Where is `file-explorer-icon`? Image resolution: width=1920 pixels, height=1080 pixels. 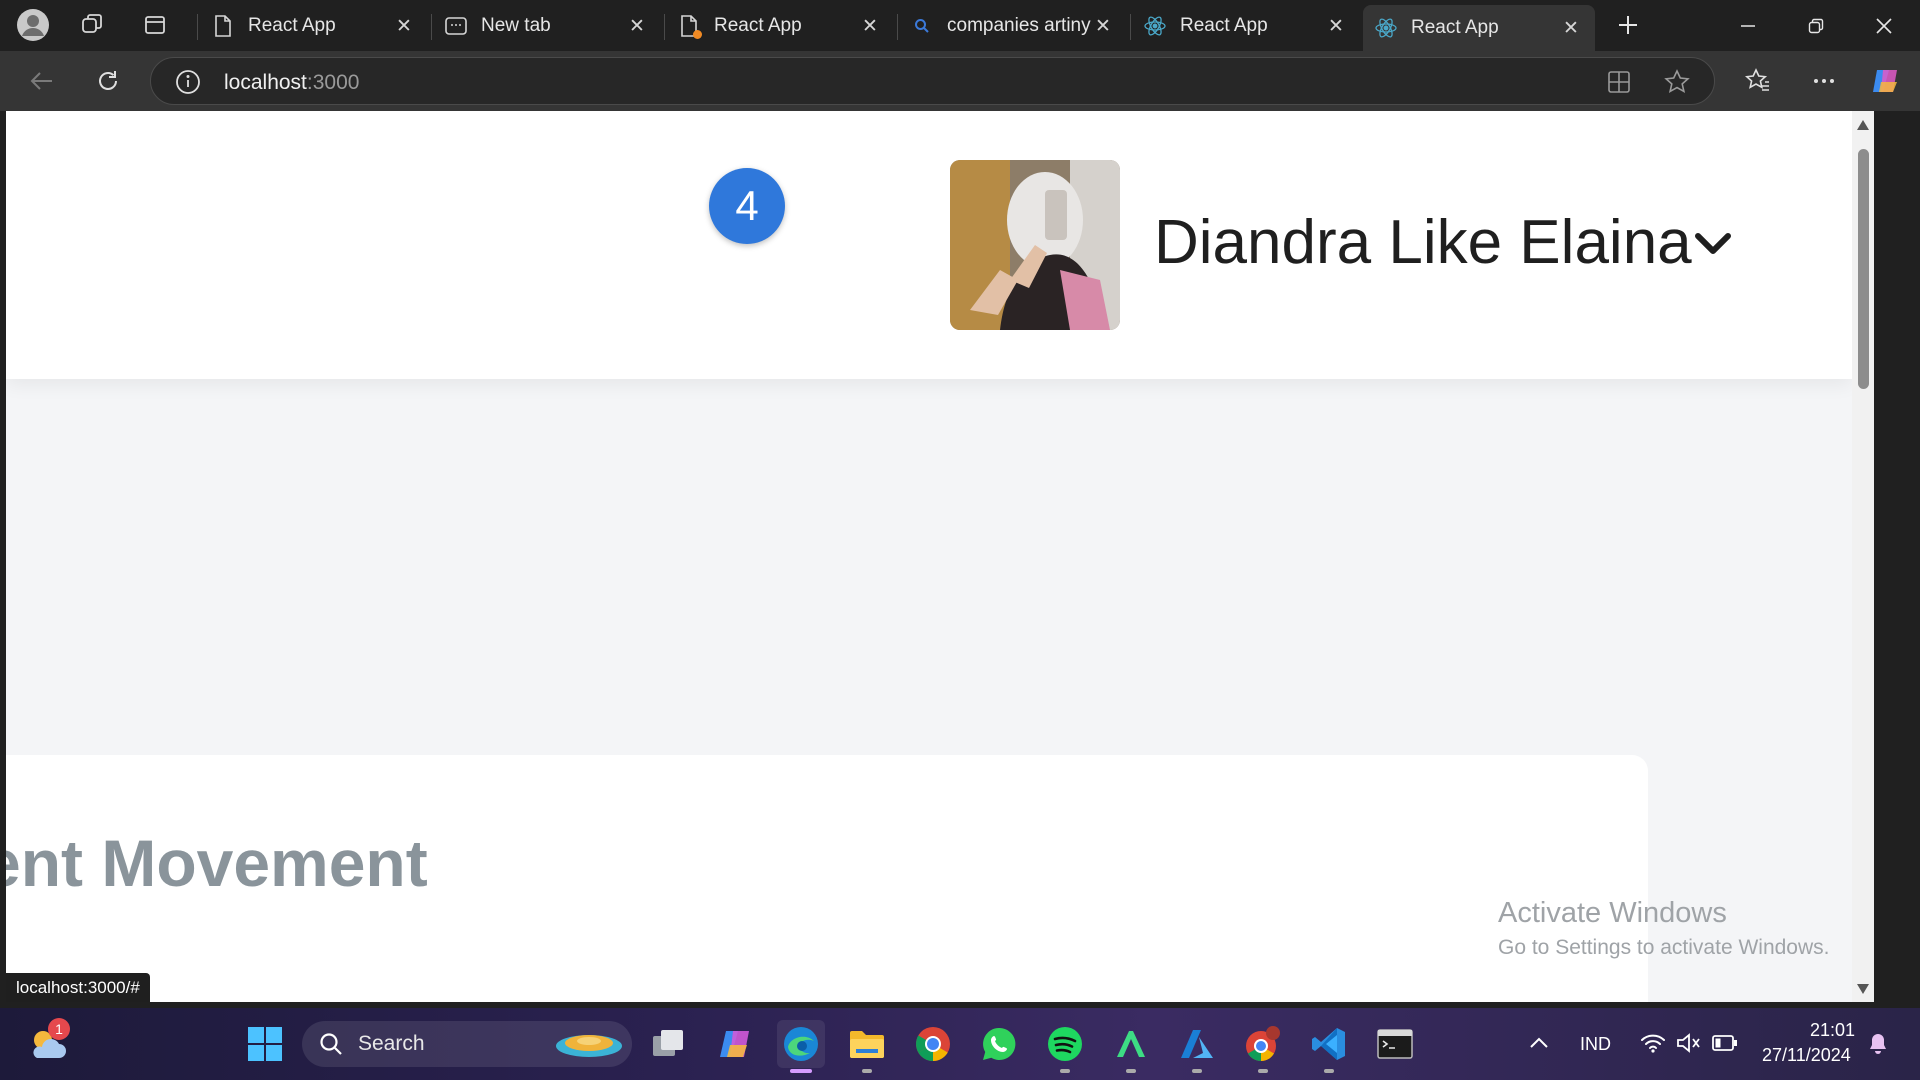
file-explorer-icon is located at coordinates (867, 1046).